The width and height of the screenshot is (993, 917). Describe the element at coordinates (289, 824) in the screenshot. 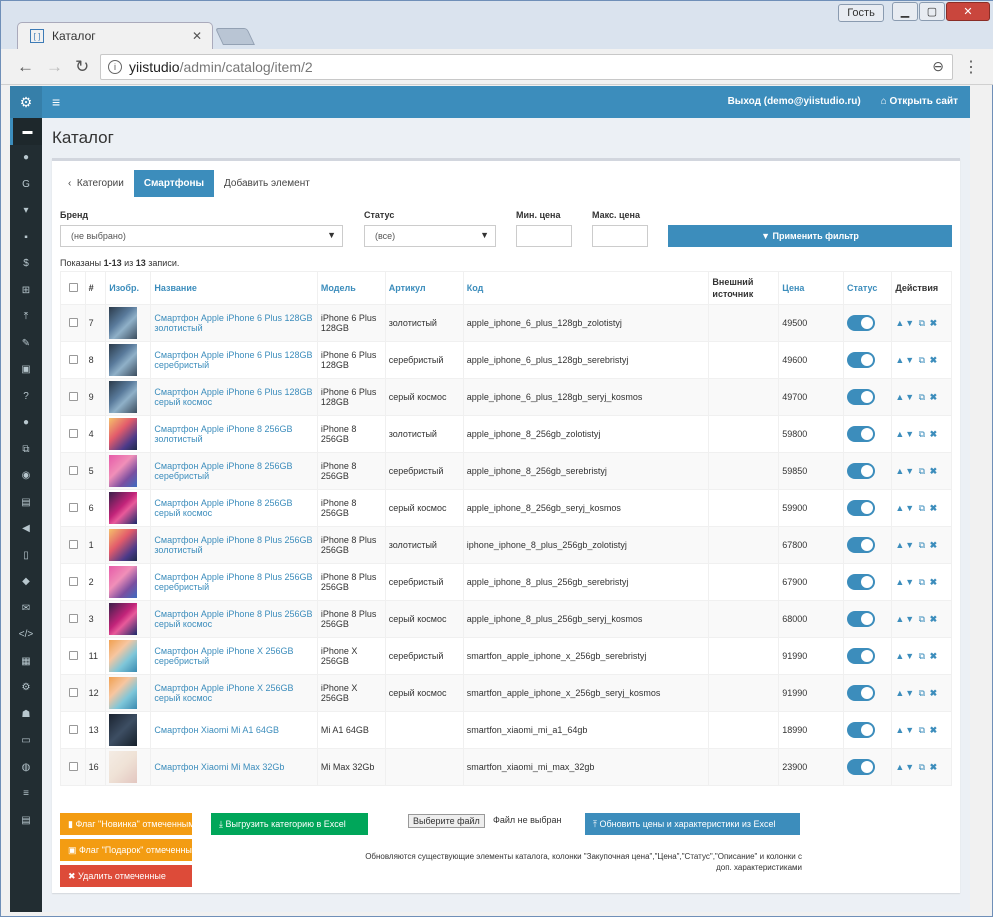

I see `export-excel-button: ⤓ Выгрузить категорию в Excel` at that location.